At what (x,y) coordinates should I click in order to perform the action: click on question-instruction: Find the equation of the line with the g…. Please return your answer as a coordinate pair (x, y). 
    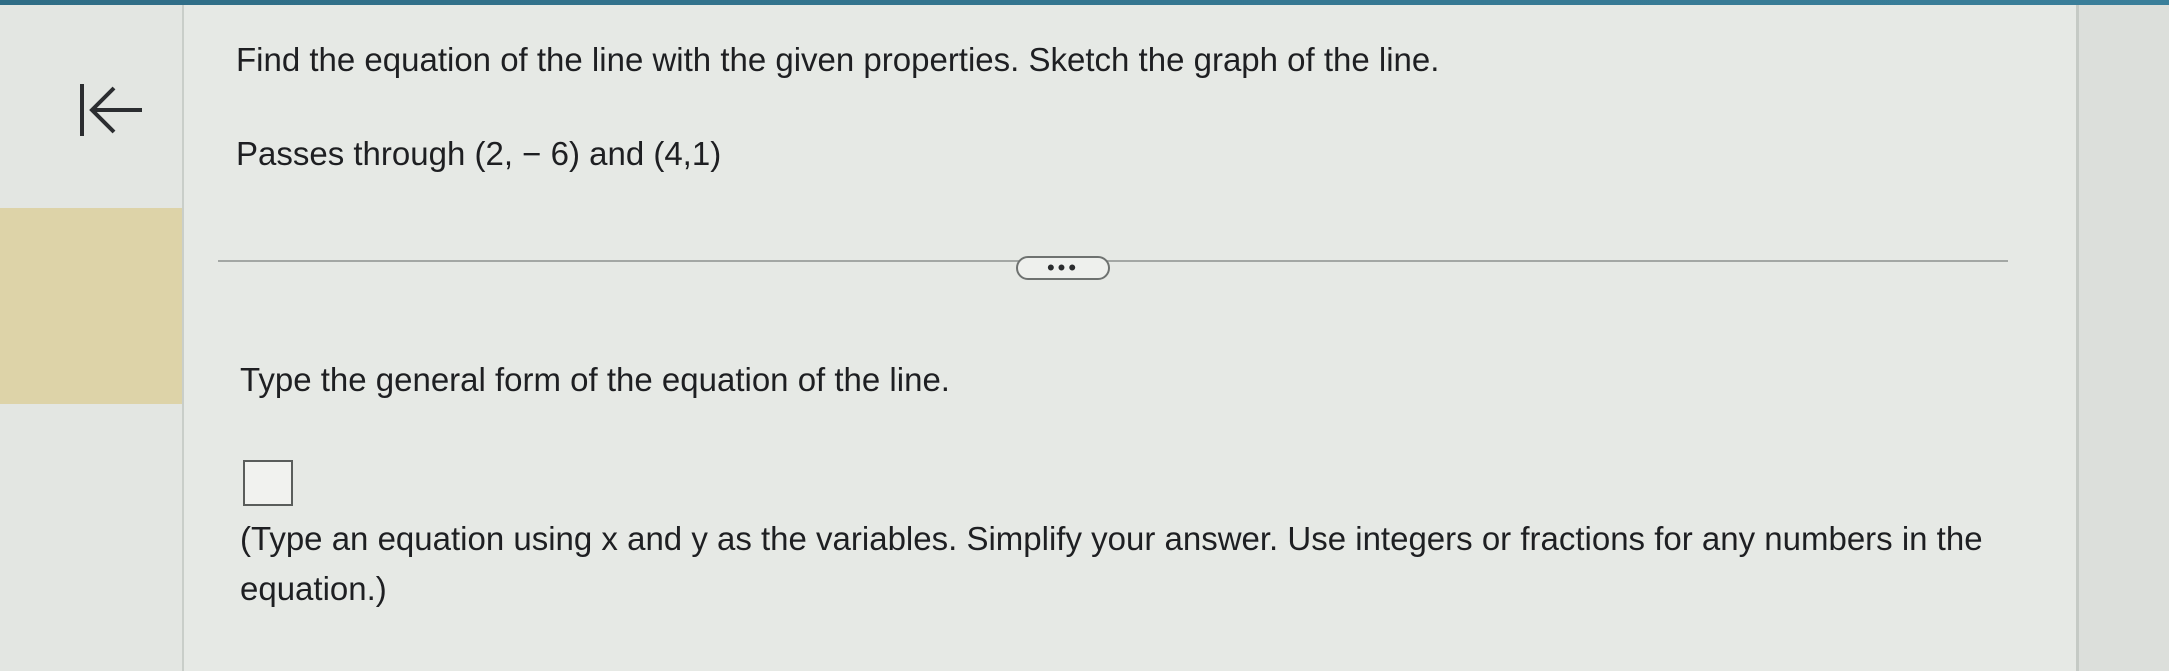
    Looking at the image, I should click on (838, 59).